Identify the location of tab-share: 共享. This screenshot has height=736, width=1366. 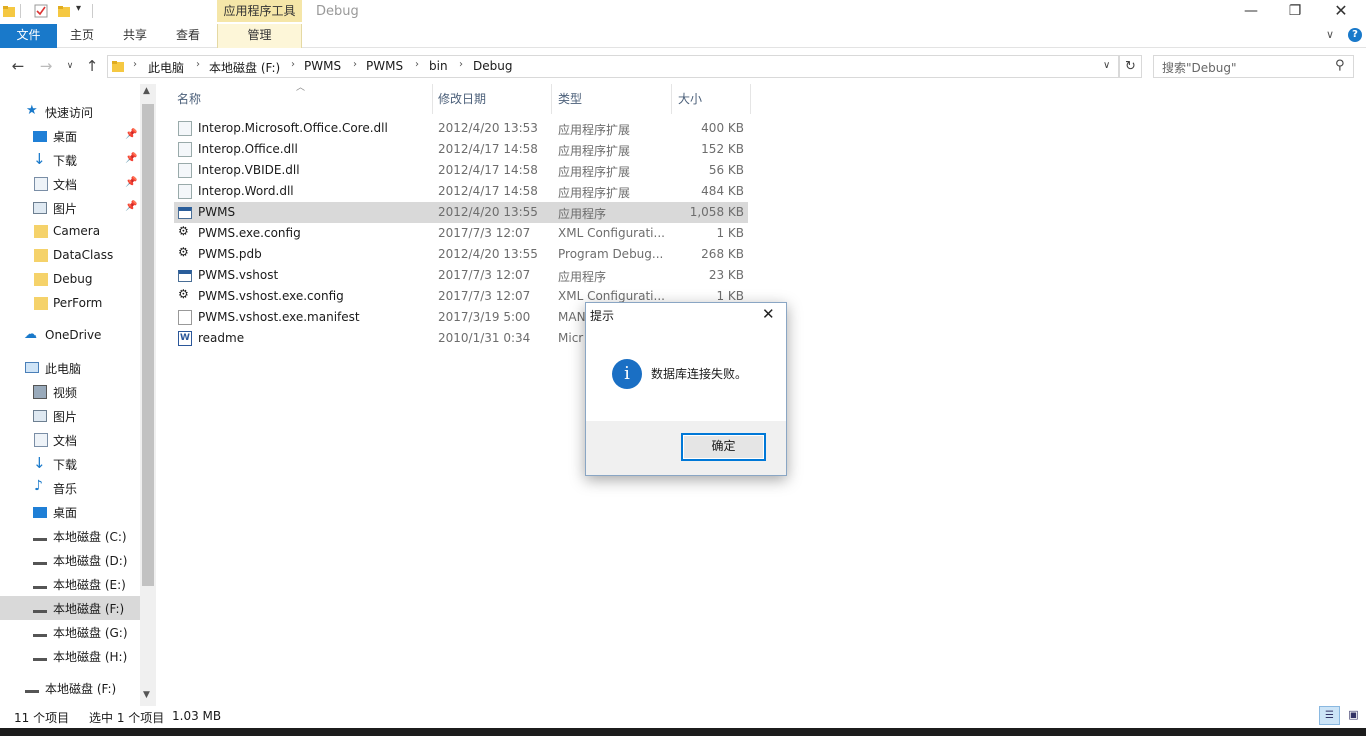
(135, 36).